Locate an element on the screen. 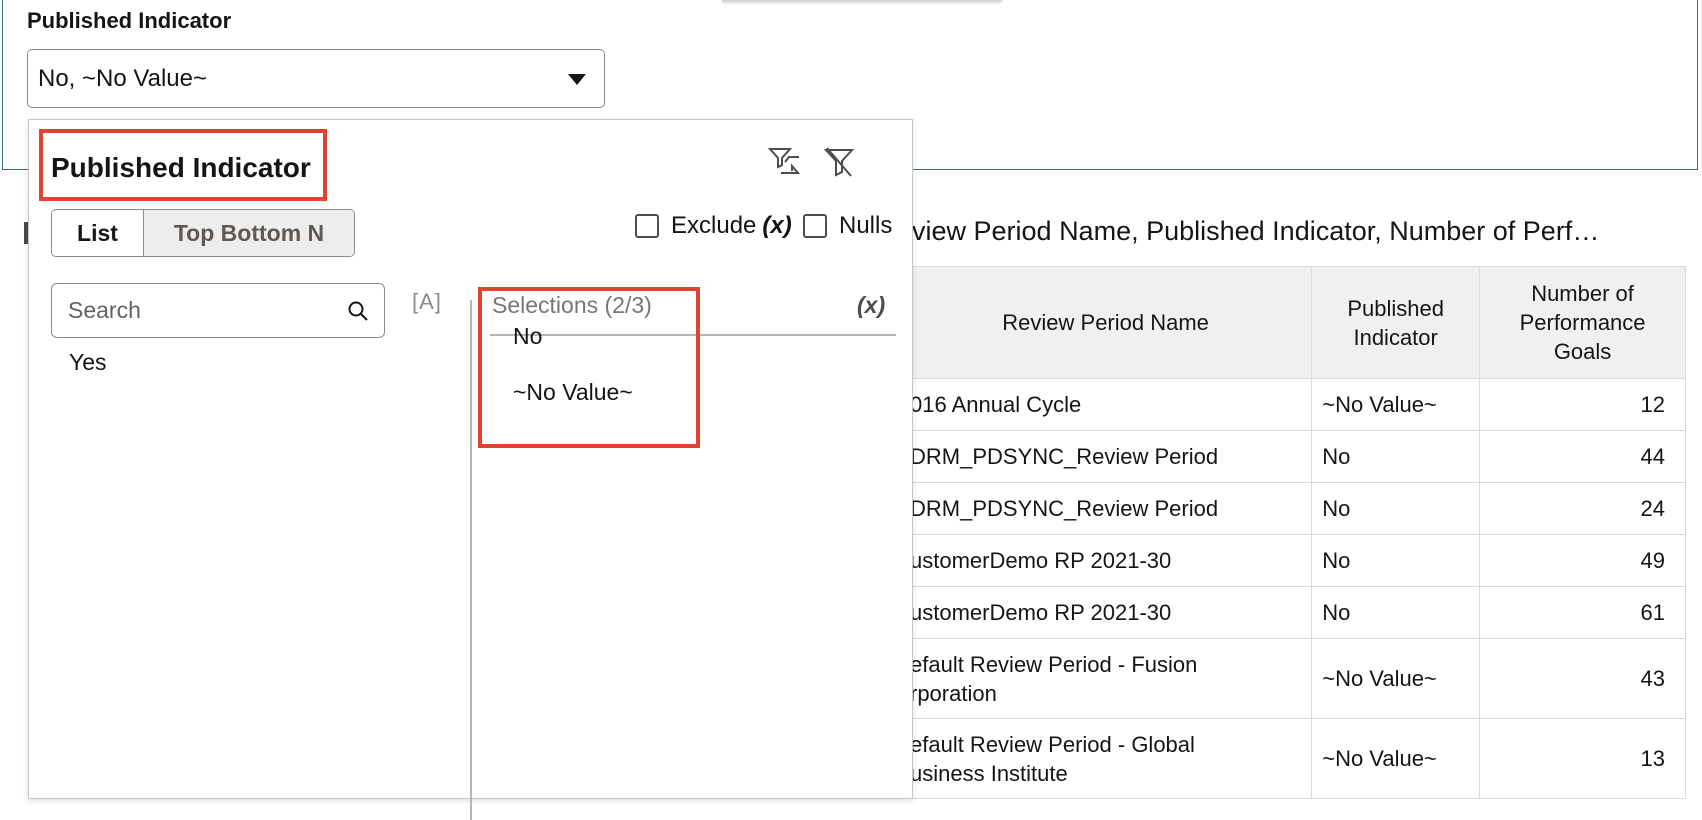 The height and width of the screenshot is (820, 1702). caret-down-icon is located at coordinates (577, 79).